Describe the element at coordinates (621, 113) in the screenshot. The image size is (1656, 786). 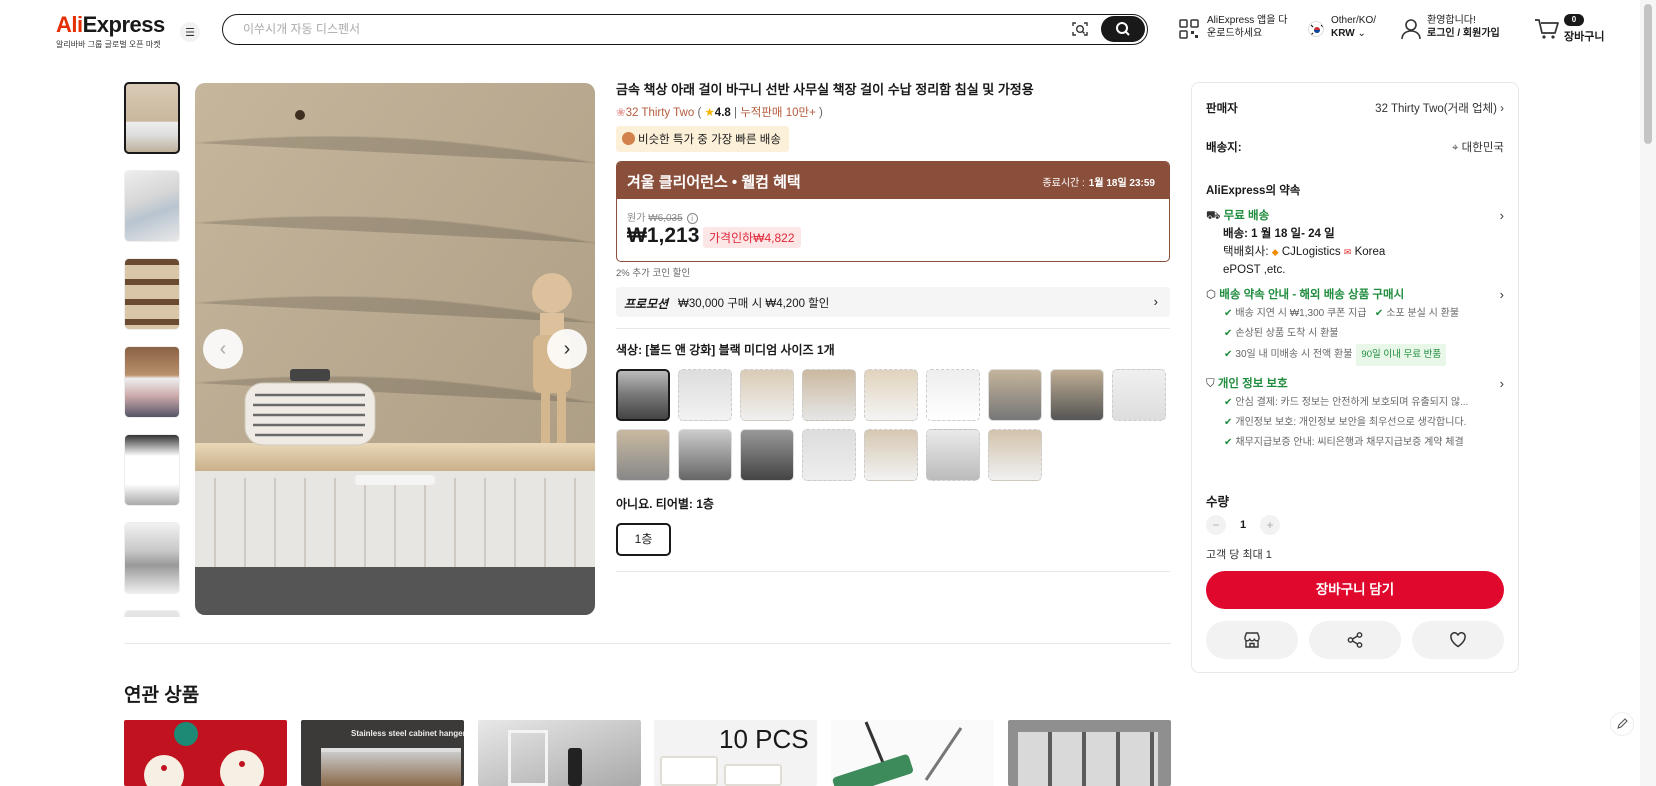
I see `store-badge-icon: ❀` at that location.